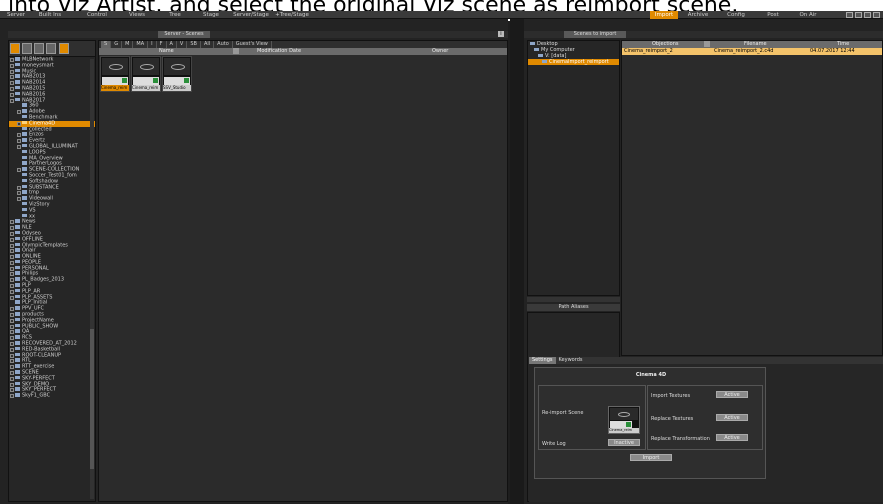 This screenshot has width=883, height=504. I want to click on filter-s: S, so click(106, 44).